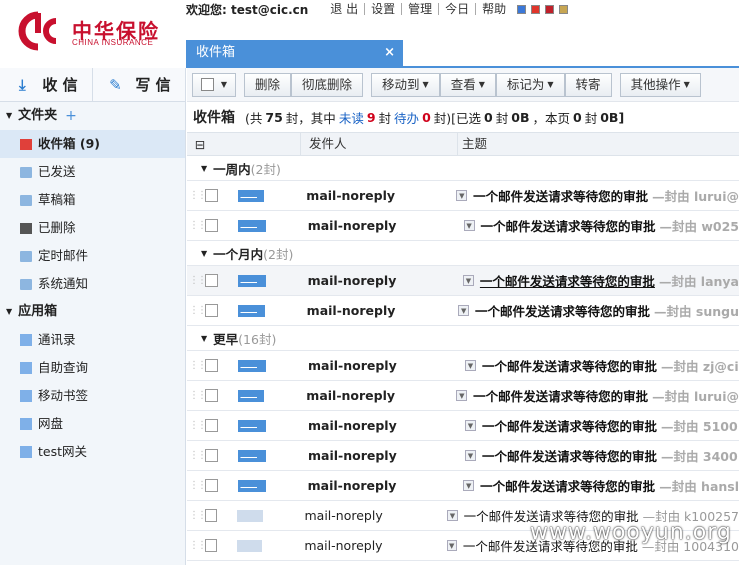 The height and width of the screenshot is (565, 739). What do you see at coordinates (92, 256) in the screenshot?
I see `sidebar-item-scheduled: 定时邮件` at bounding box center [92, 256].